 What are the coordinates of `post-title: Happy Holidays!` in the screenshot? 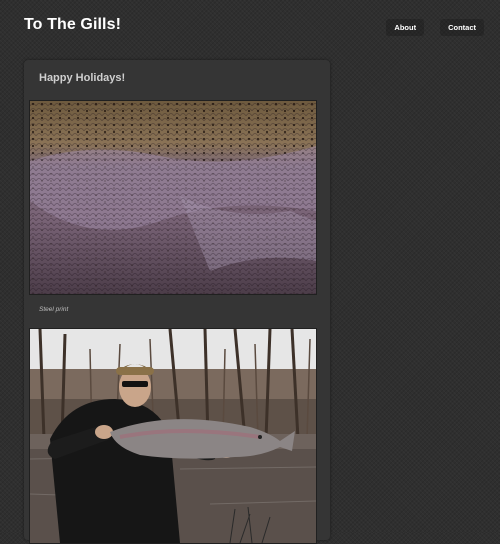 It's located at (82, 78).